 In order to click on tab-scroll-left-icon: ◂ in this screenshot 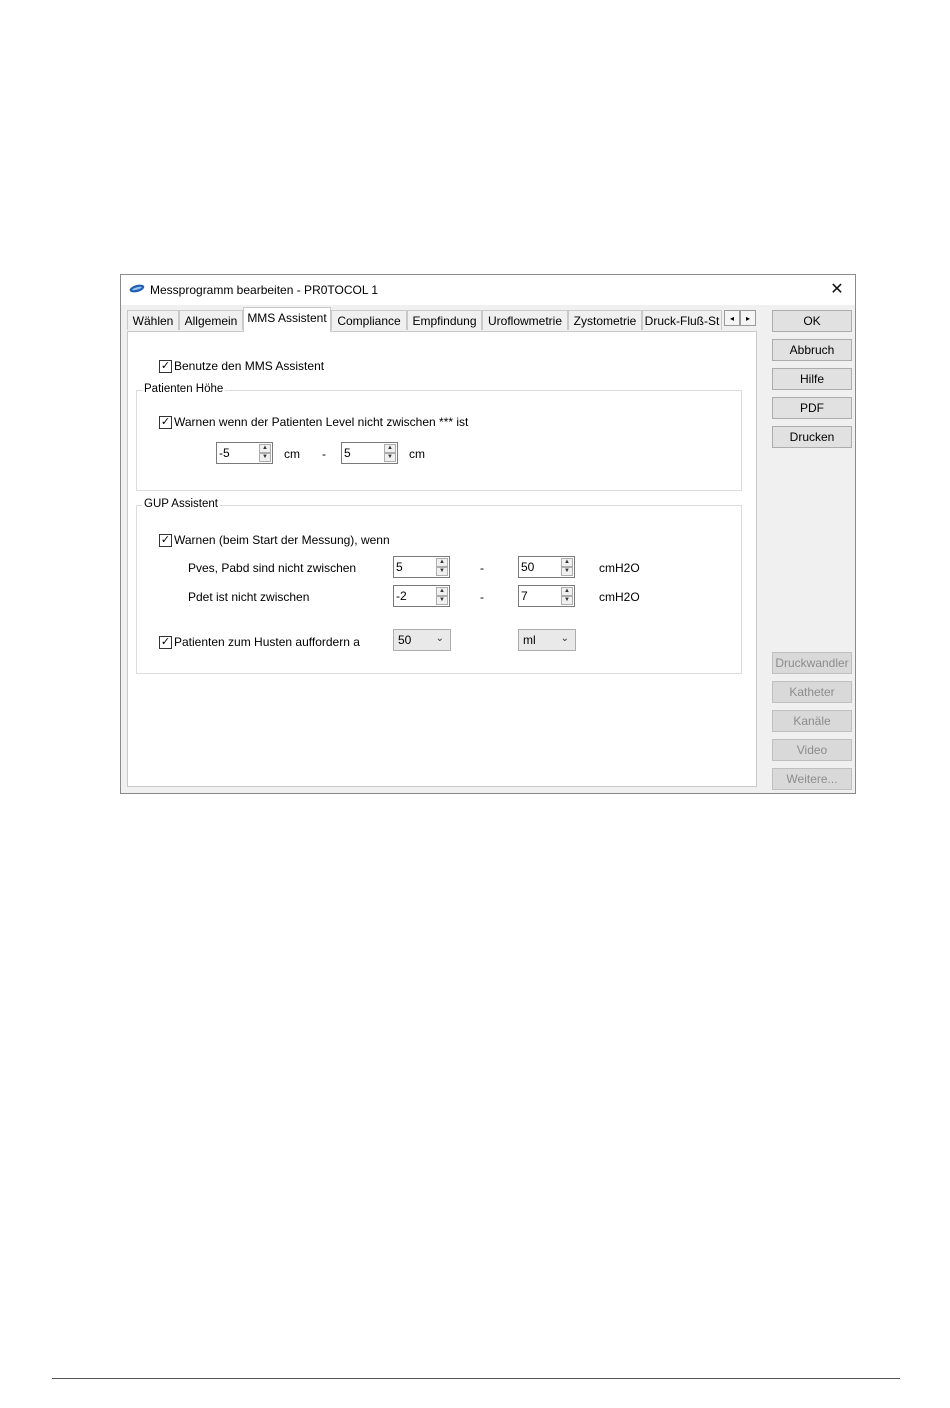, I will do `click(732, 318)`.